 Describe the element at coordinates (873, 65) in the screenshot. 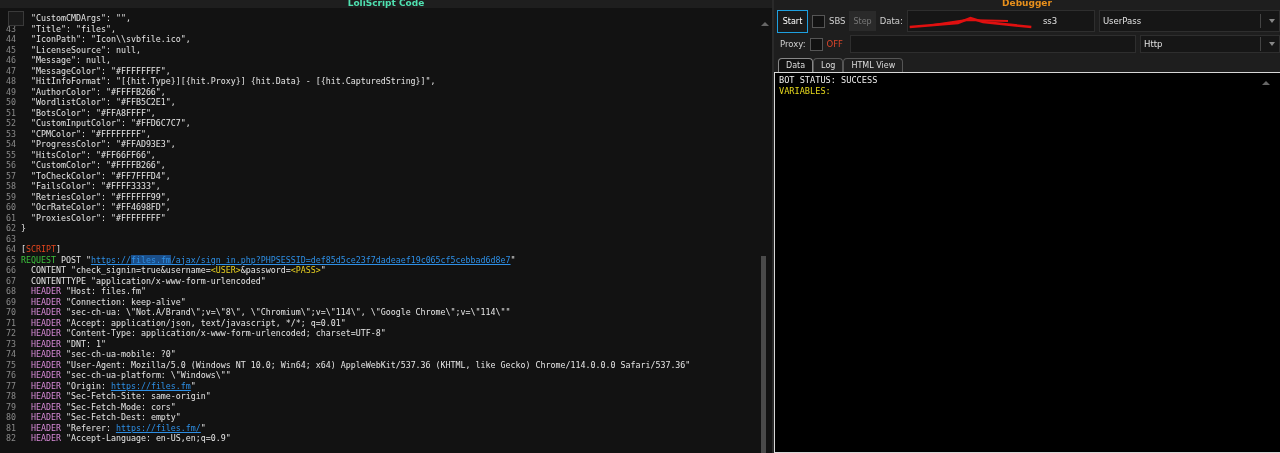

I see `tab: HTML View` at that location.